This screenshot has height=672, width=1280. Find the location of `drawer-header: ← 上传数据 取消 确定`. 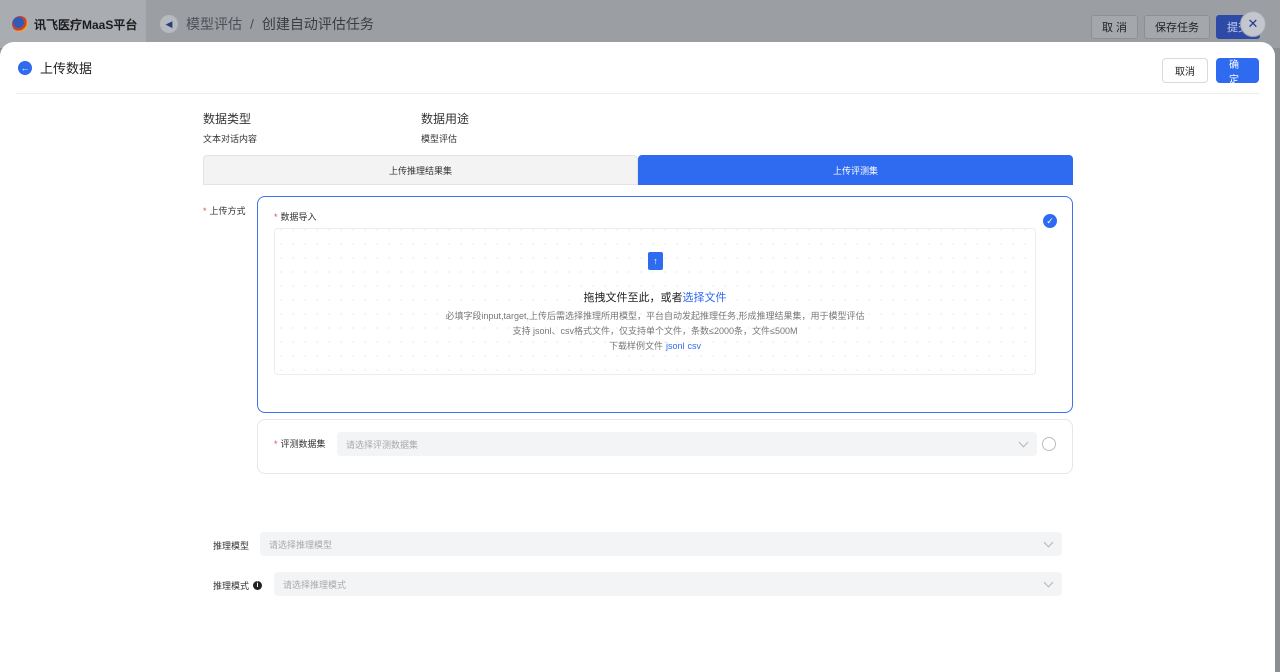

drawer-header: ← 上传数据 取消 确定 is located at coordinates (637, 68).